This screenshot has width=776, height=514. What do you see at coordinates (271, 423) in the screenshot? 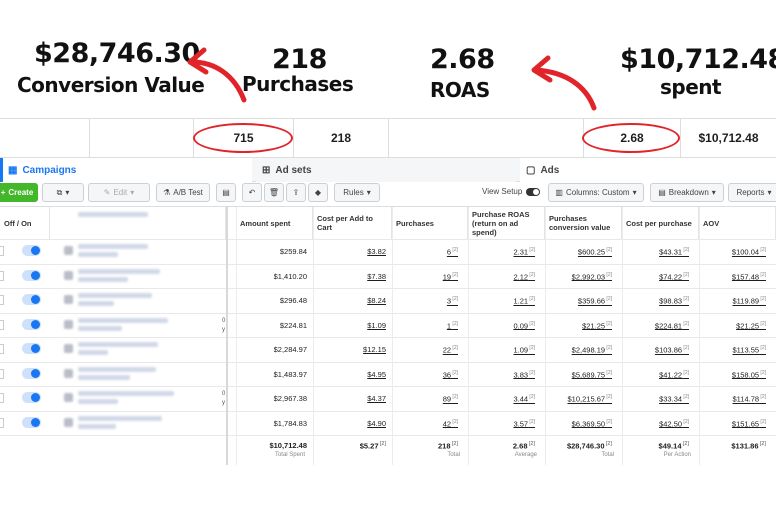
I see `table-cell: $1,784.83` at bounding box center [271, 423].